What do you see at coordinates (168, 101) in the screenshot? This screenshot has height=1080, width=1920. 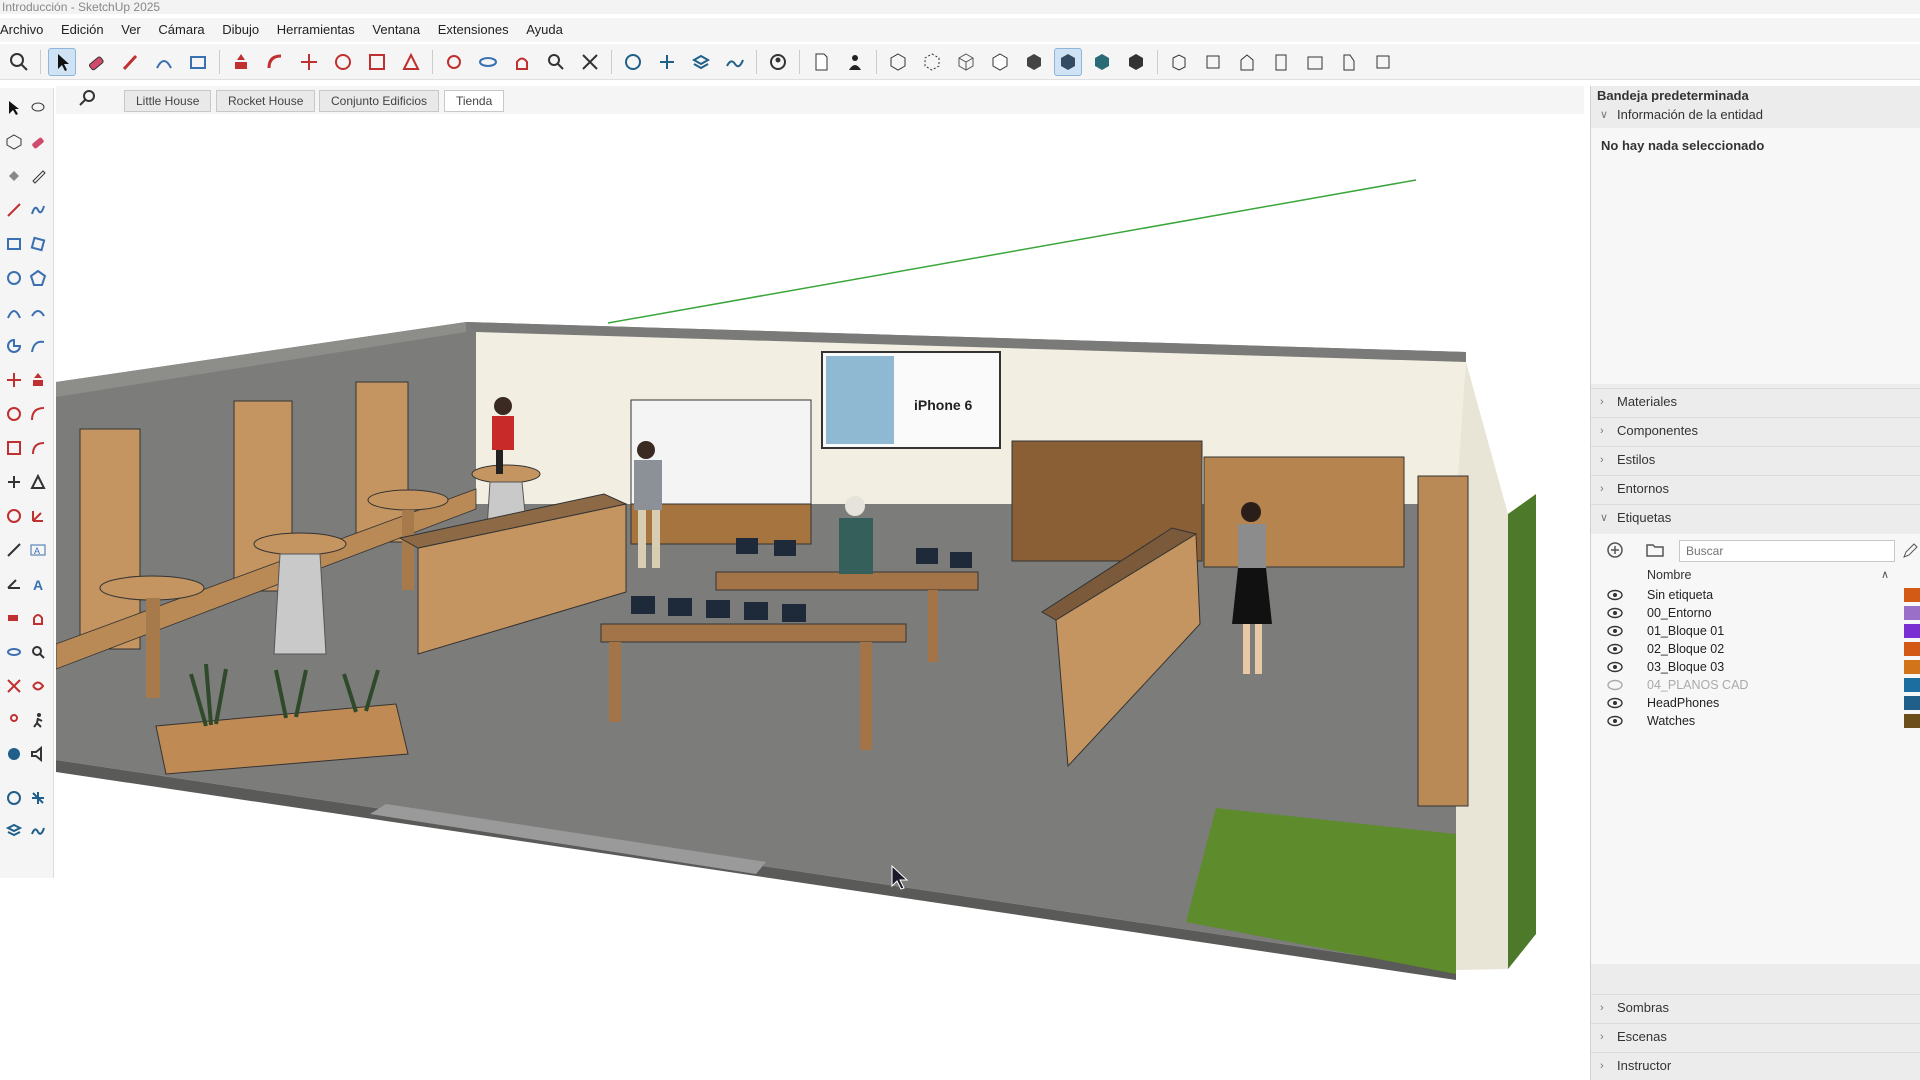 I see `scene-tab-little-house: Little House` at bounding box center [168, 101].